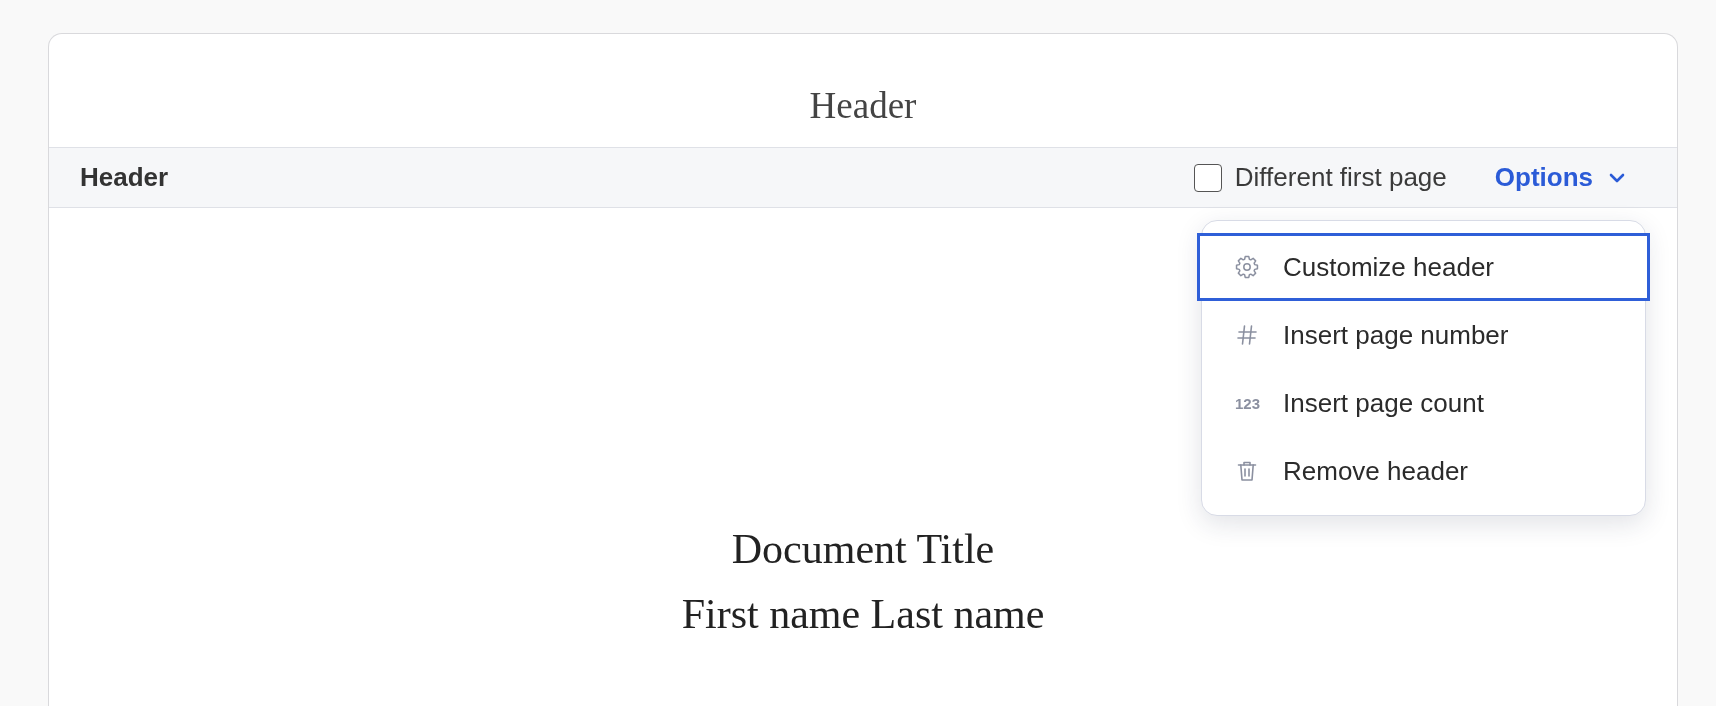  What do you see at coordinates (1207, 177) in the screenshot?
I see `checkbox` at bounding box center [1207, 177].